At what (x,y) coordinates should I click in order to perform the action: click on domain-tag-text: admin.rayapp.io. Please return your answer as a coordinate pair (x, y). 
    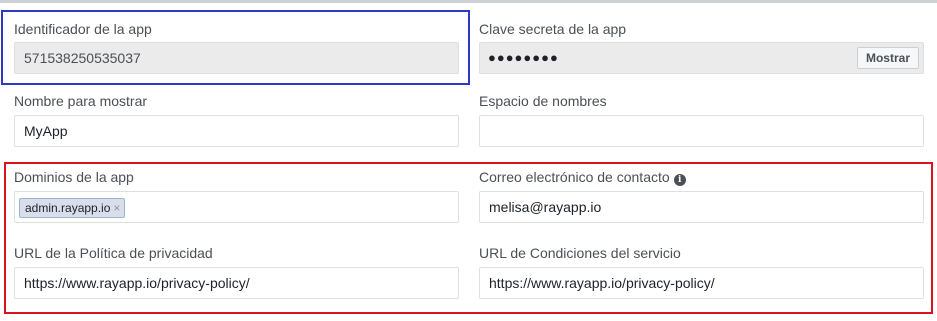
    Looking at the image, I should click on (68, 208).